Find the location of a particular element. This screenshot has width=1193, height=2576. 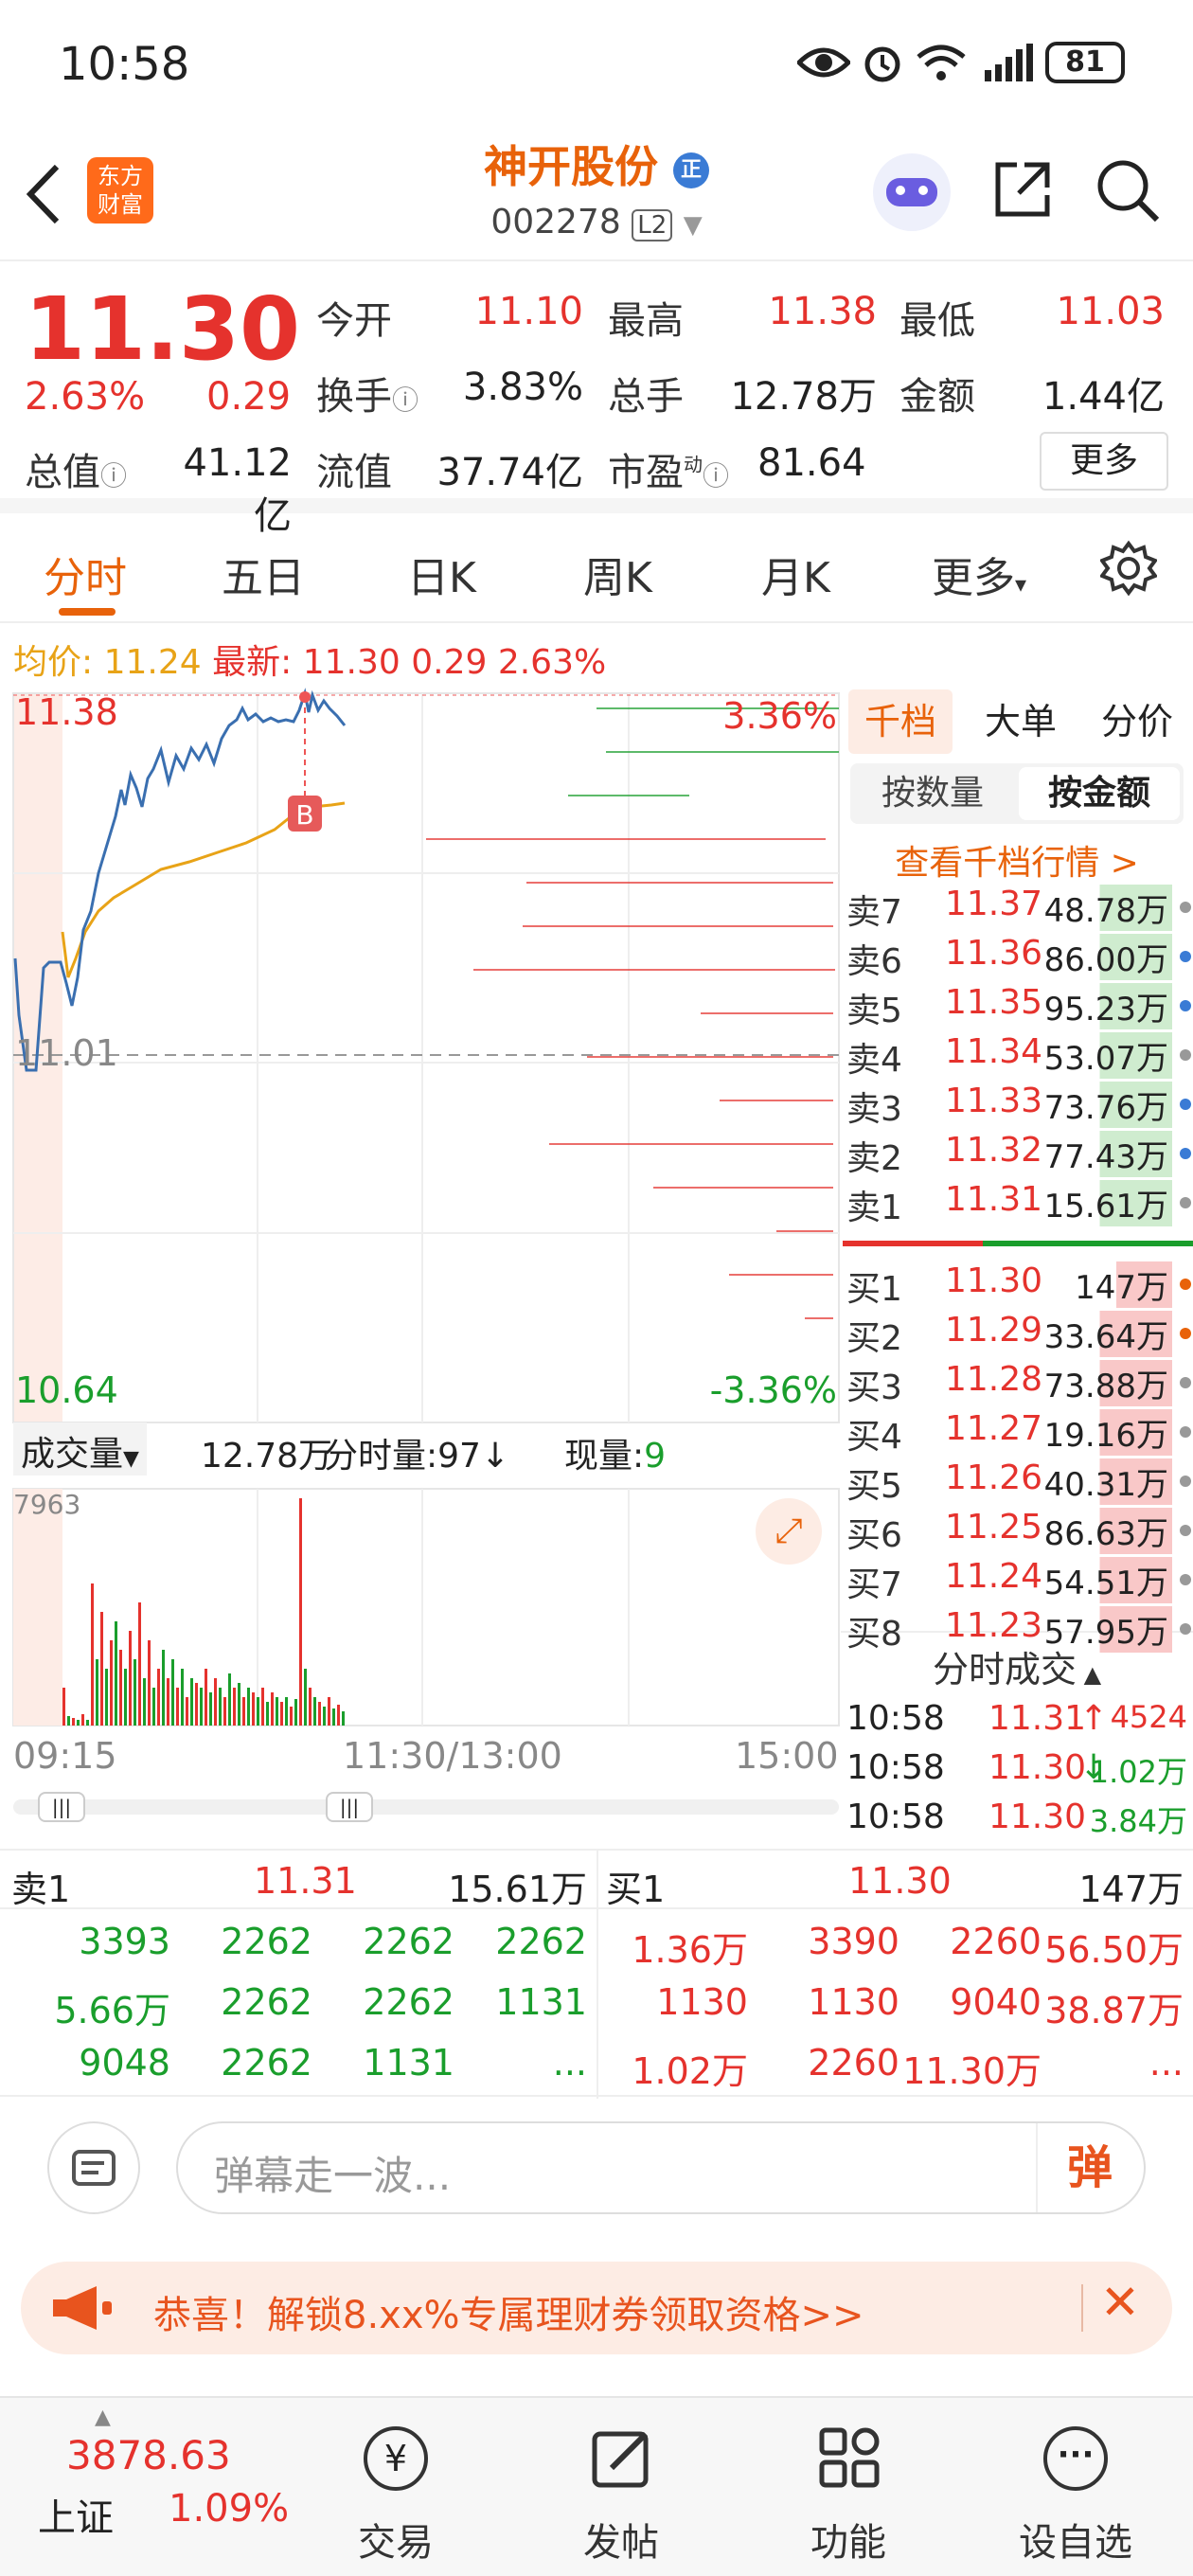

price-line is located at coordinates (180, 880).